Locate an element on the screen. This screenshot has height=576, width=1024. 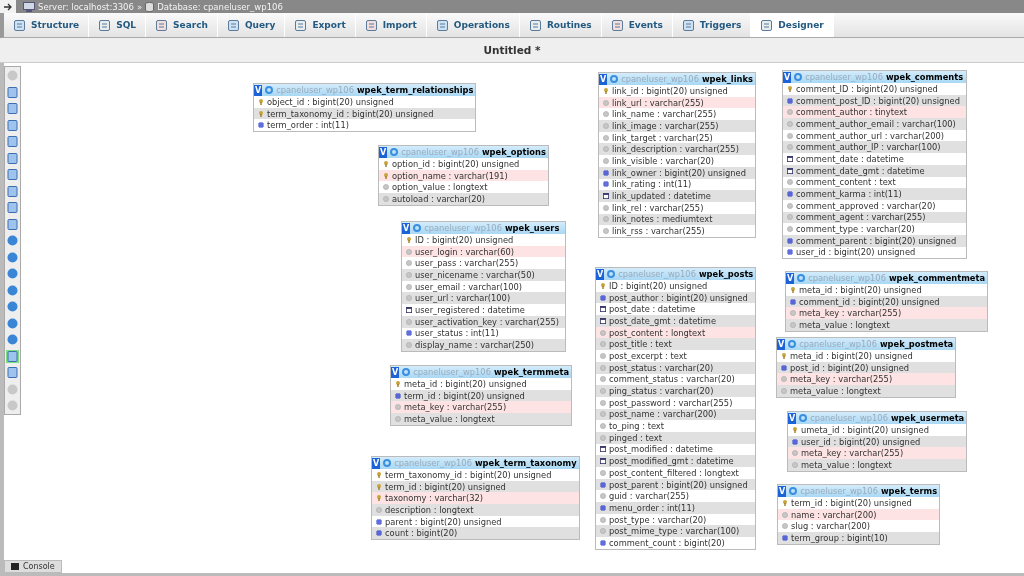
tab: Query is located at coordinates (251, 25).